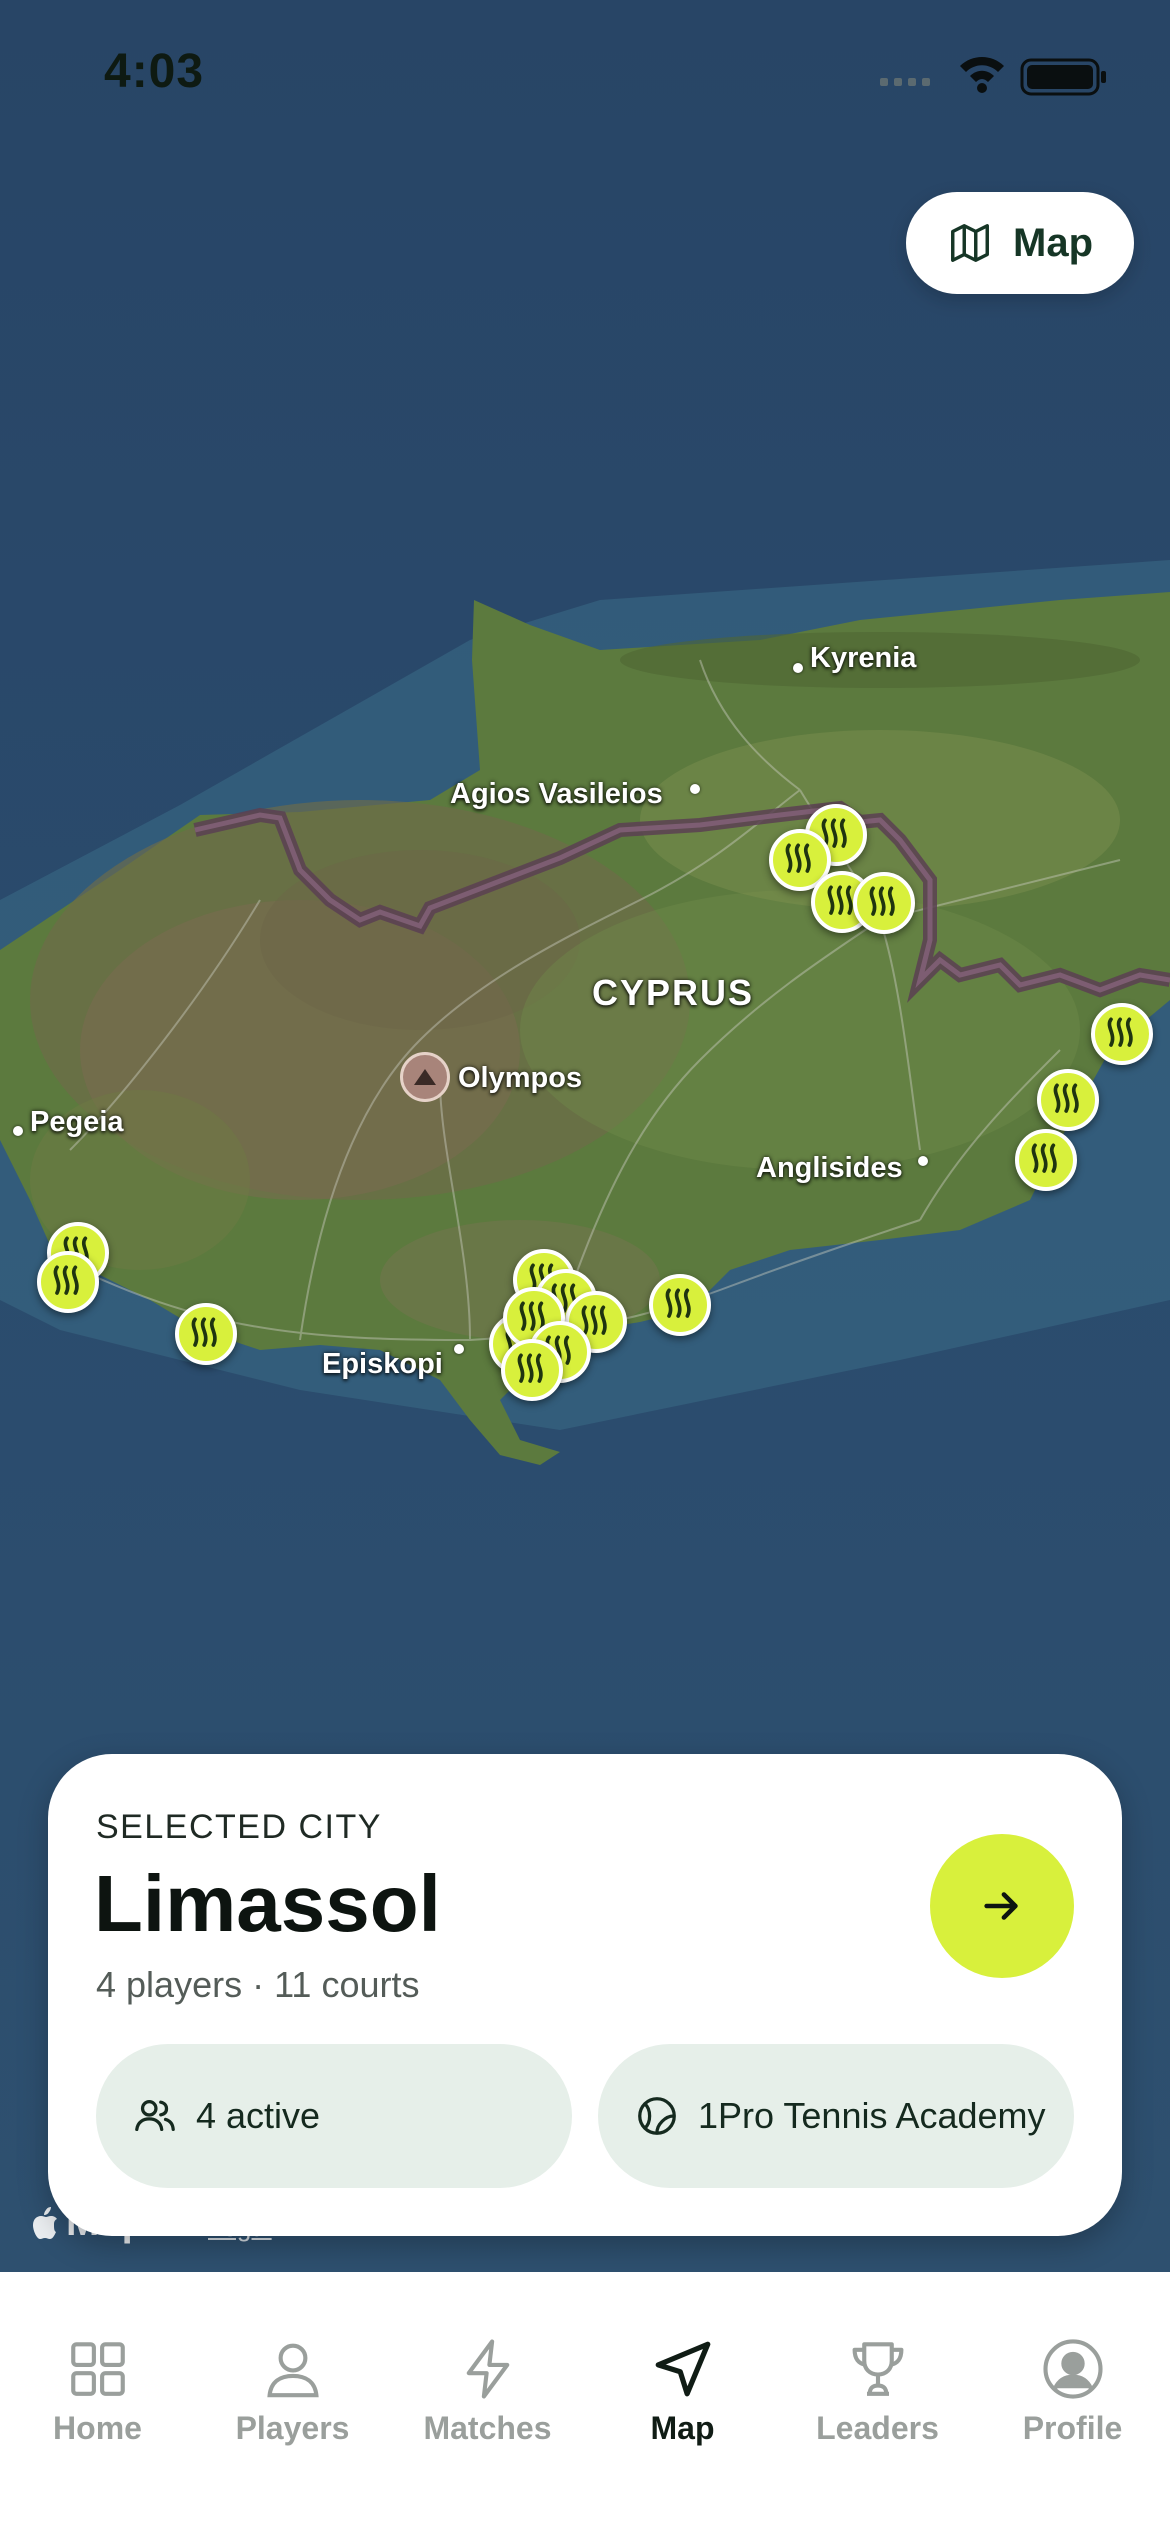 Image resolution: width=1170 pixels, height=2532 pixels. I want to click on cellular-signal-icon, so click(905, 82).